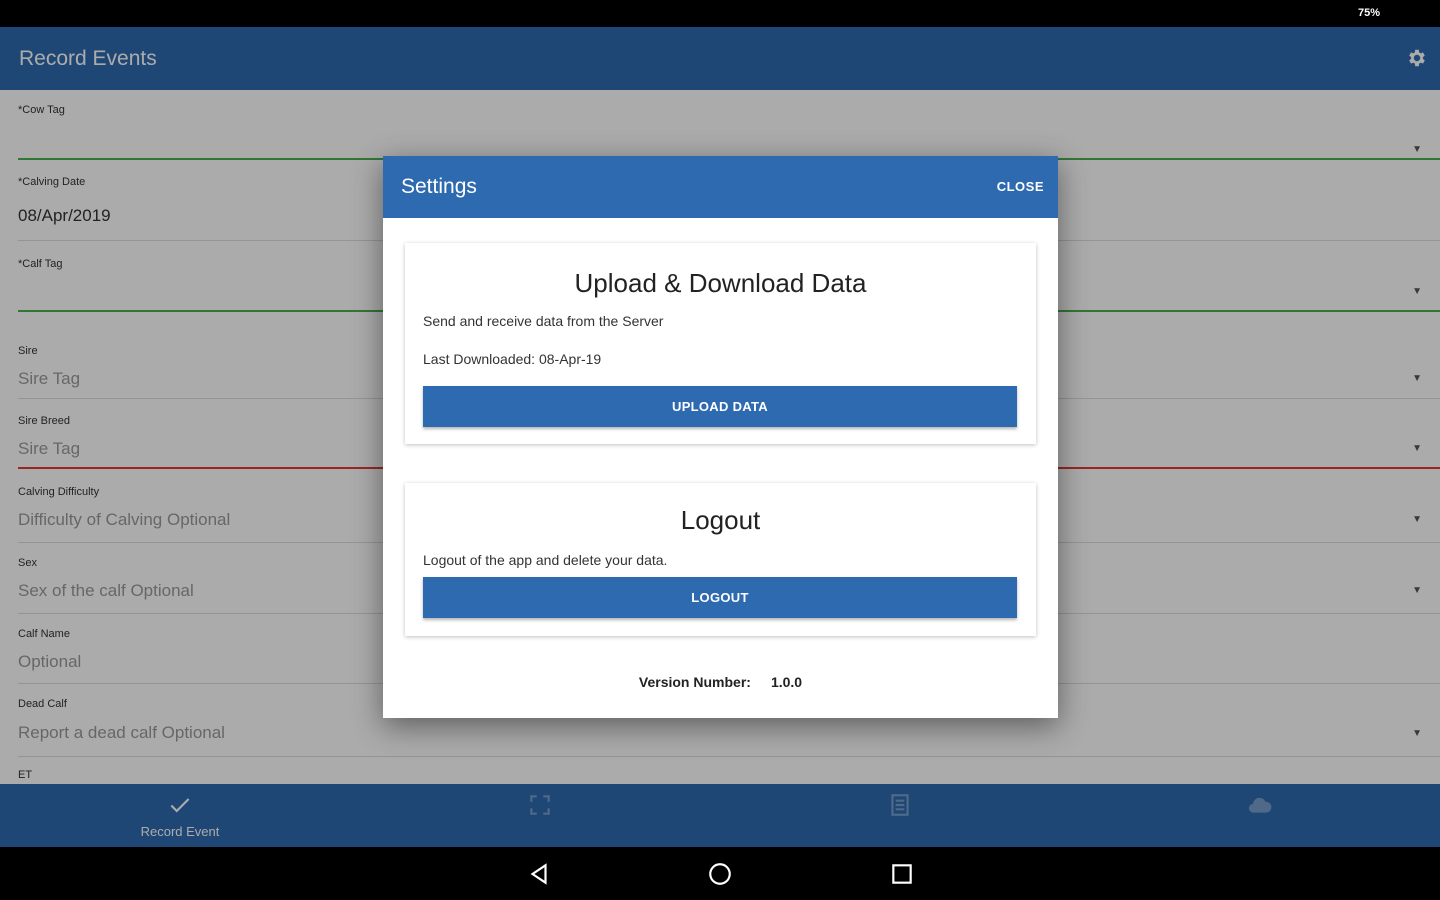 The height and width of the screenshot is (900, 1440). I want to click on logout-card-title: Logout, so click(720, 520).